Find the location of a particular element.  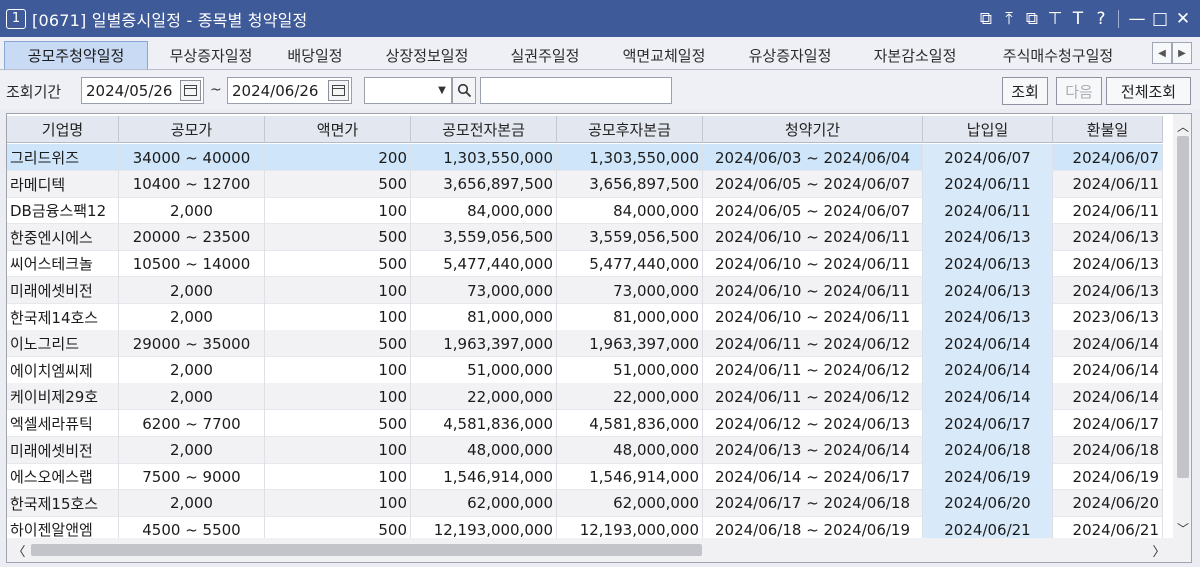

tab-scroll-left-button: ◀ is located at coordinates (1162, 53).